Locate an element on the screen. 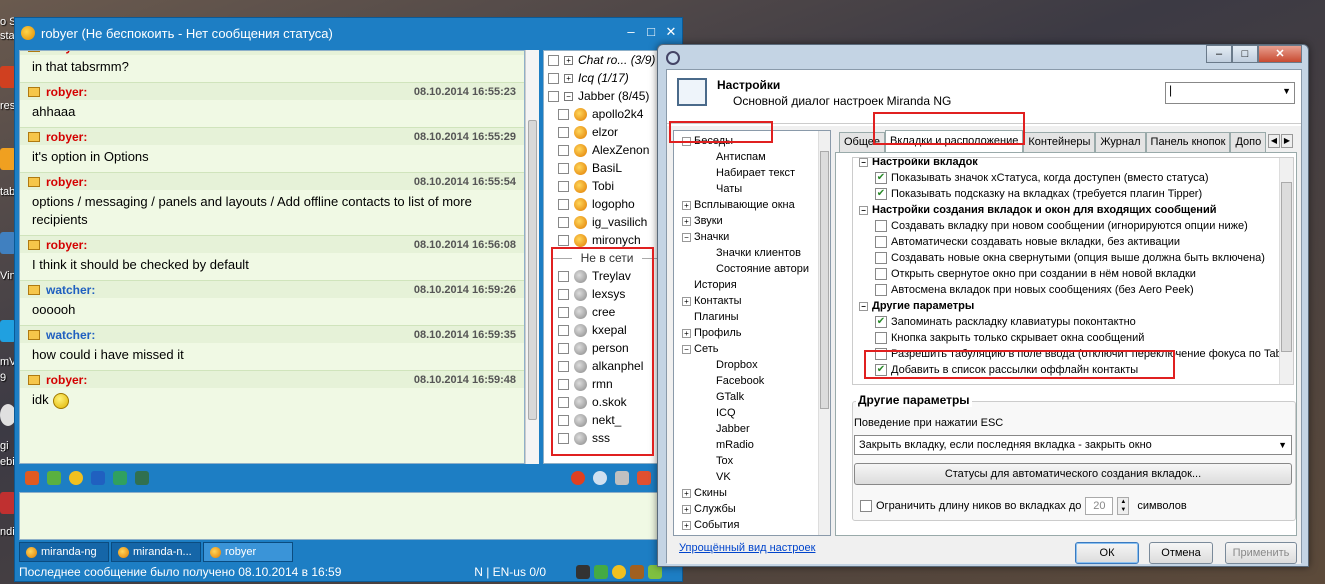 The width and height of the screenshot is (1325, 584). tree-item: + Службы is located at coordinates (752, 509).